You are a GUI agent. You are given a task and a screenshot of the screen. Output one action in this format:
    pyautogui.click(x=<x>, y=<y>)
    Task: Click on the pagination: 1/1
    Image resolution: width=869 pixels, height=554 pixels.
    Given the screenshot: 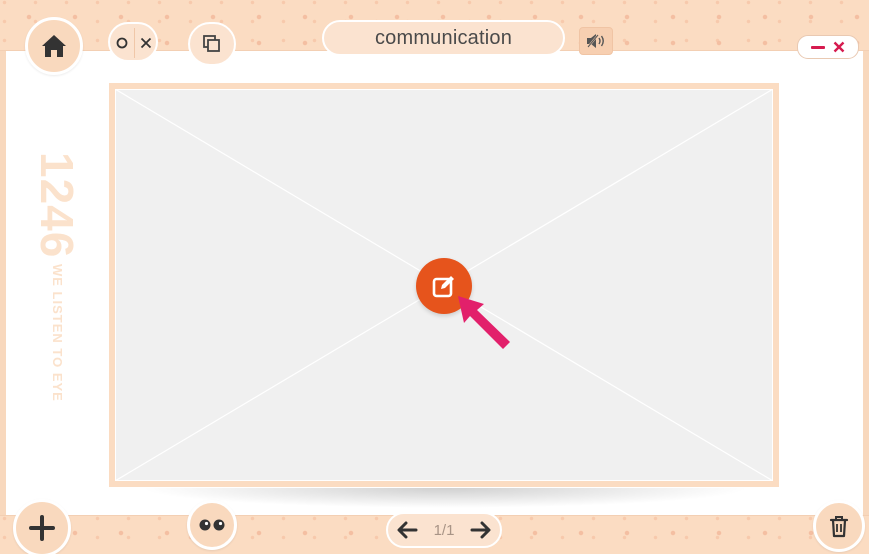 What is the action you would take?
    pyautogui.click(x=444, y=530)
    